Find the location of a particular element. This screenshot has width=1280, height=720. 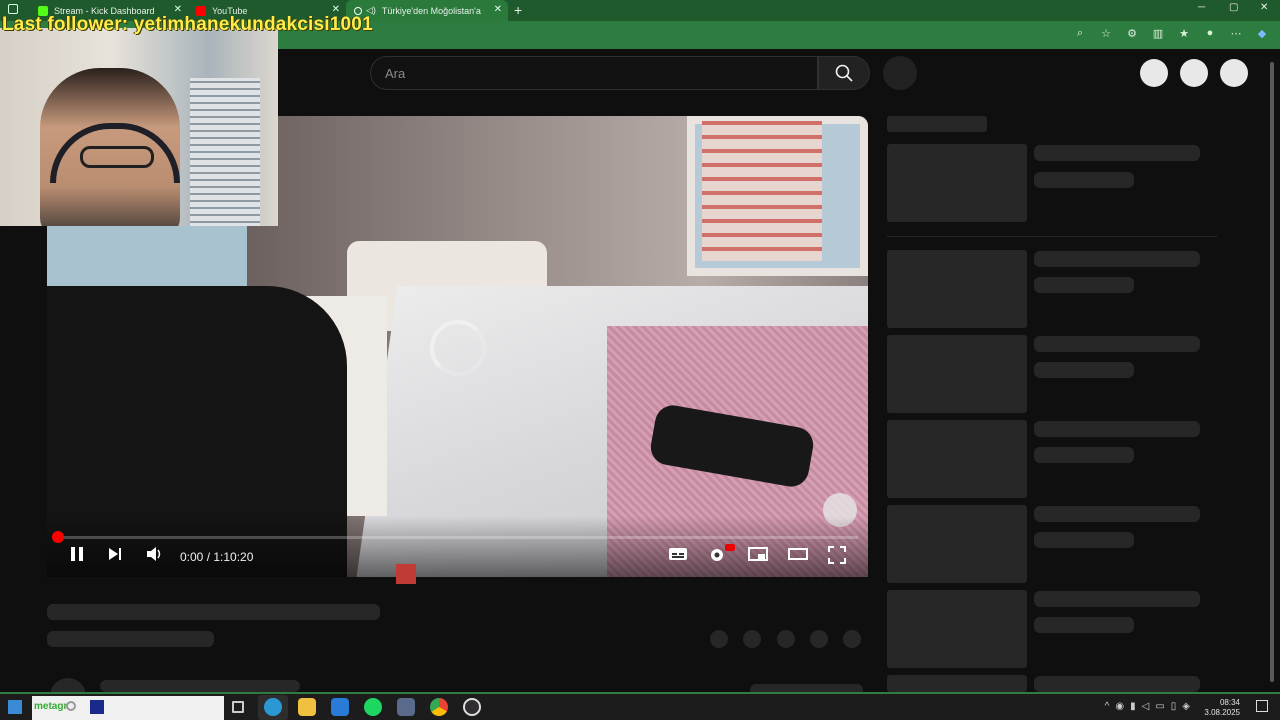

toolbar-icons: ⌕ ☆ ⚙ ▥ ★ ● ⋯ ◆ is located at coordinates (1171, 33).